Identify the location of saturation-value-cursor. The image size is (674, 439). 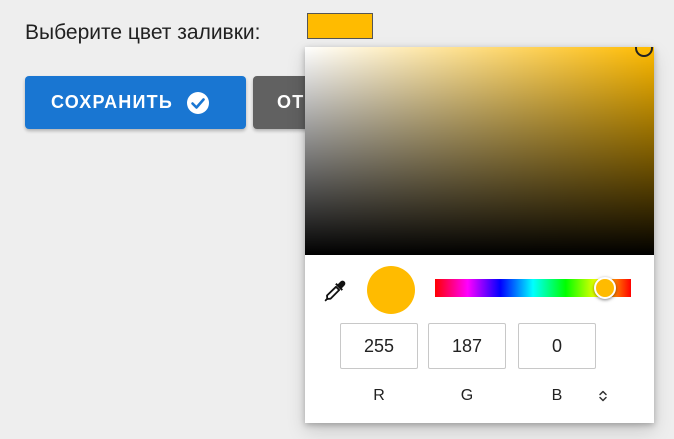
(644, 52).